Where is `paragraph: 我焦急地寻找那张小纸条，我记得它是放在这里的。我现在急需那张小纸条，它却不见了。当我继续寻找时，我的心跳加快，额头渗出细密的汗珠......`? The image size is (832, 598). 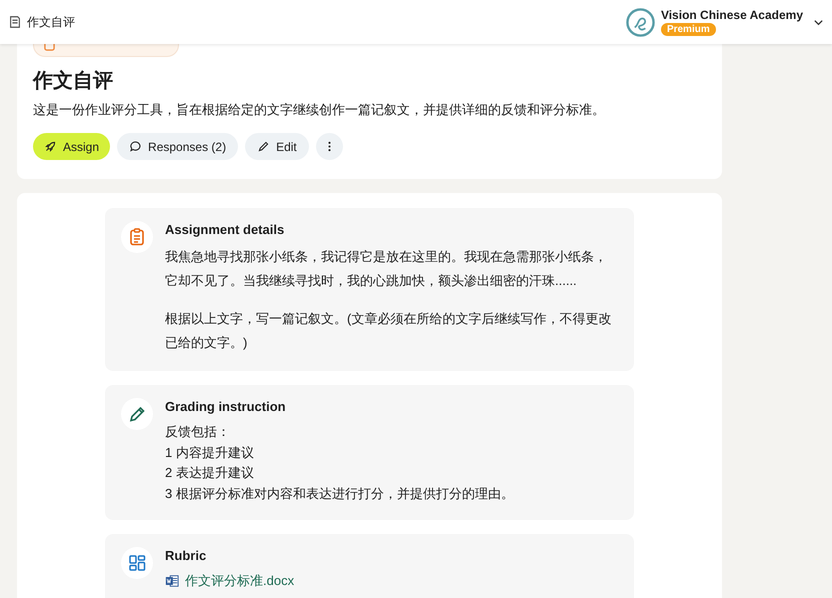 paragraph: 我焦急地寻找那张小纸条，我记得它是放在这里的。我现在急需那张小纸条，它却不见了。当我继续寻找时，我的心跳加快，额头渗出细密的汗珠...... is located at coordinates (386, 269).